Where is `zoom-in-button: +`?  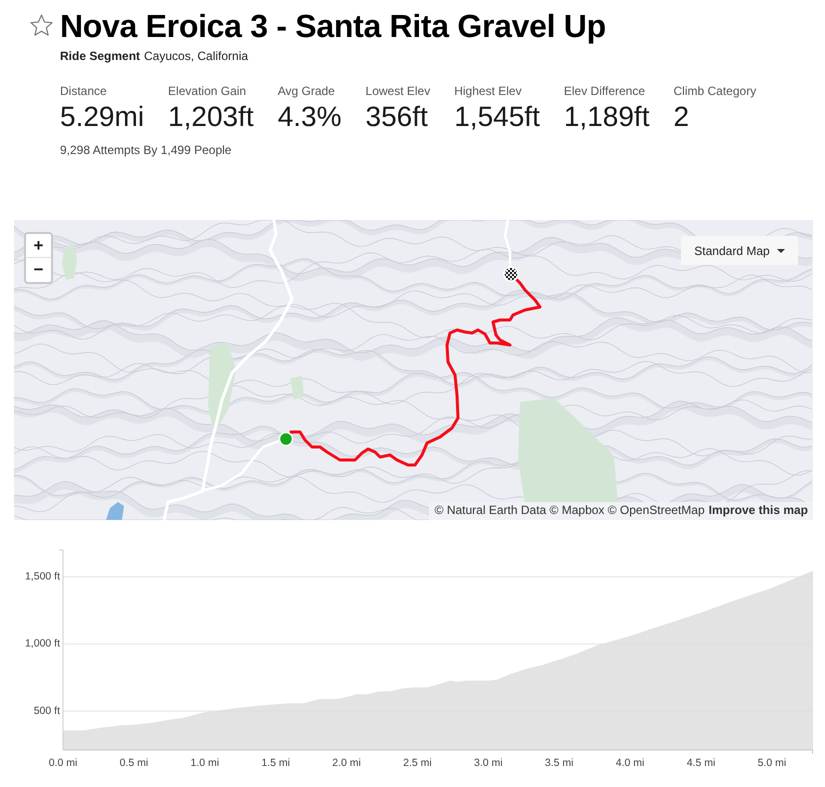 zoom-in-button: + is located at coordinates (38, 245).